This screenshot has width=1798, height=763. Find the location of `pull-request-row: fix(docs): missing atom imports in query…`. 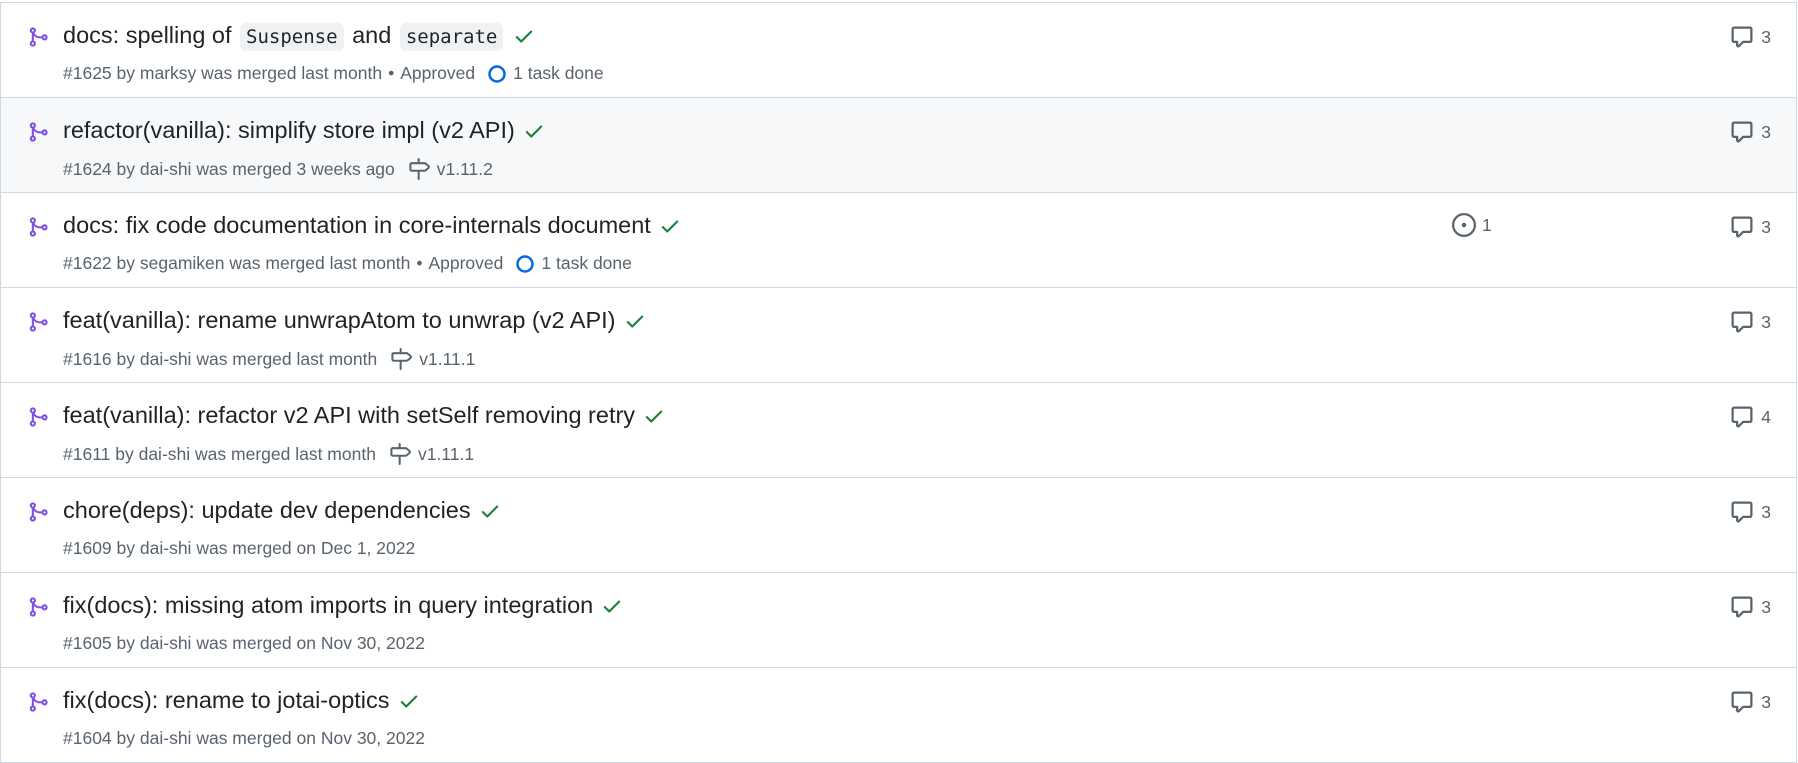

pull-request-row: fix(docs): missing atom imports in query… is located at coordinates (898, 620).